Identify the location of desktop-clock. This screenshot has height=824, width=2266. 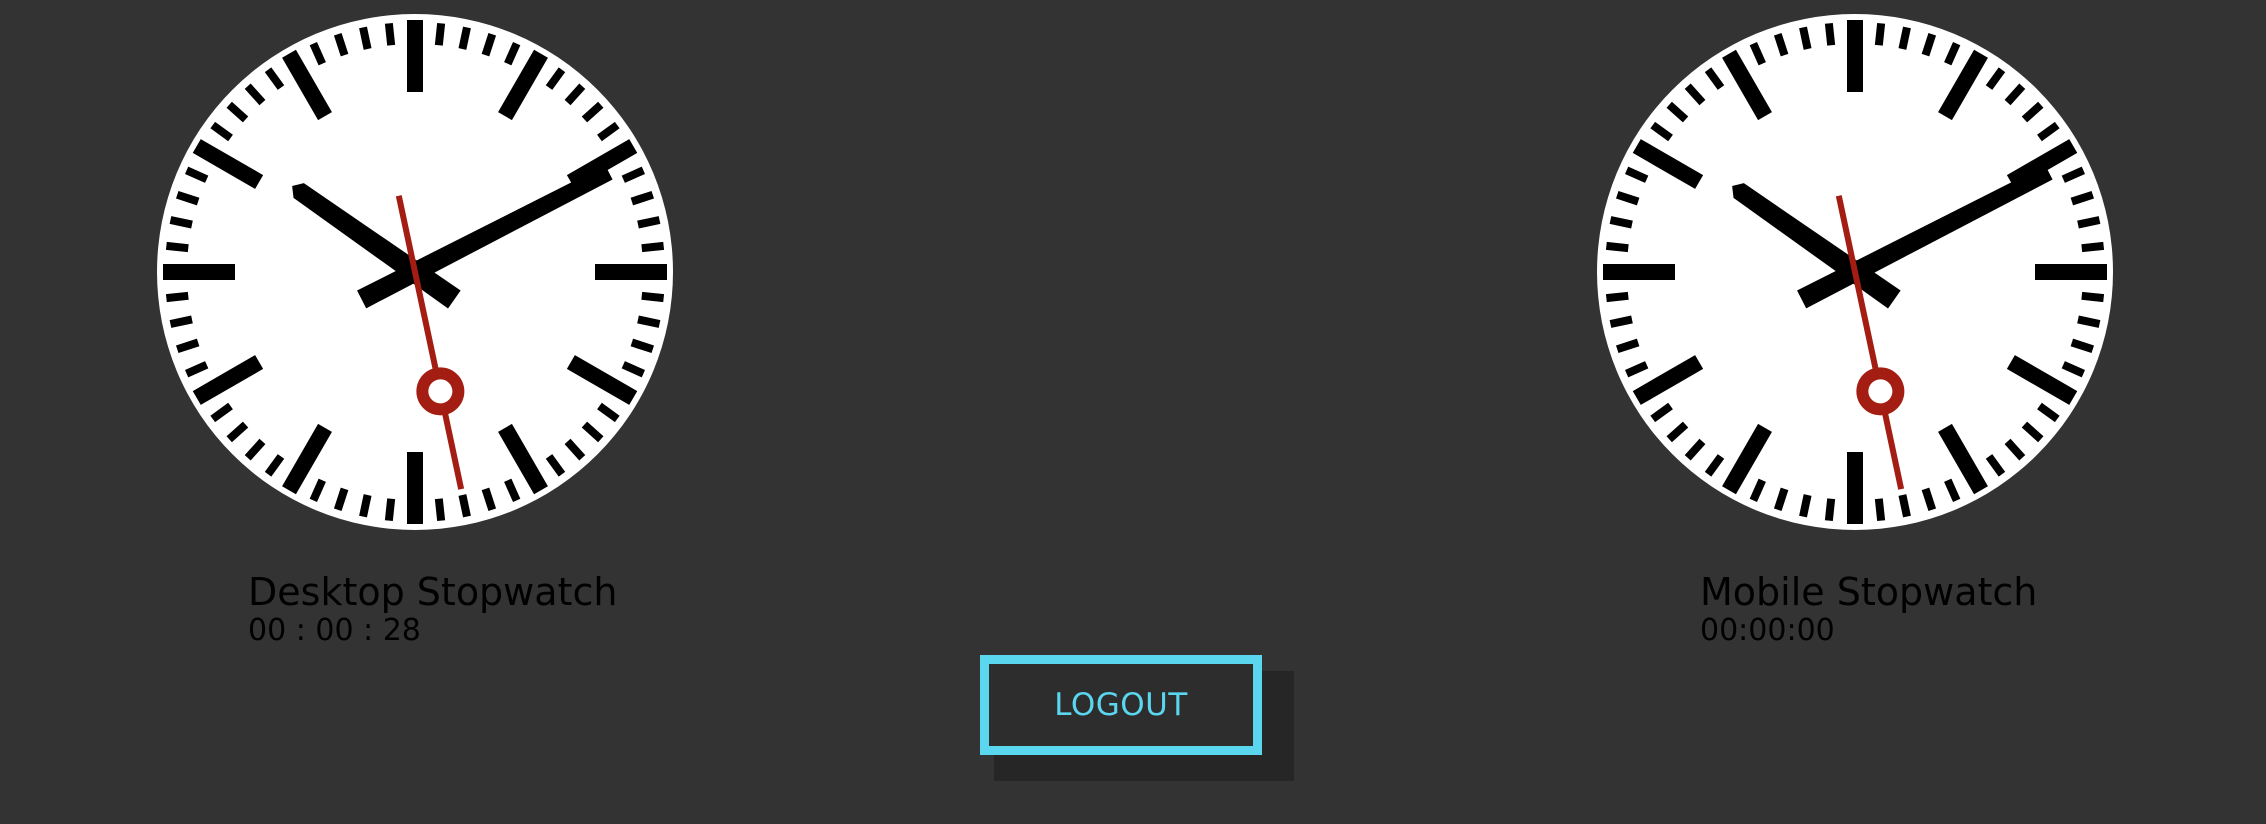
(415, 272).